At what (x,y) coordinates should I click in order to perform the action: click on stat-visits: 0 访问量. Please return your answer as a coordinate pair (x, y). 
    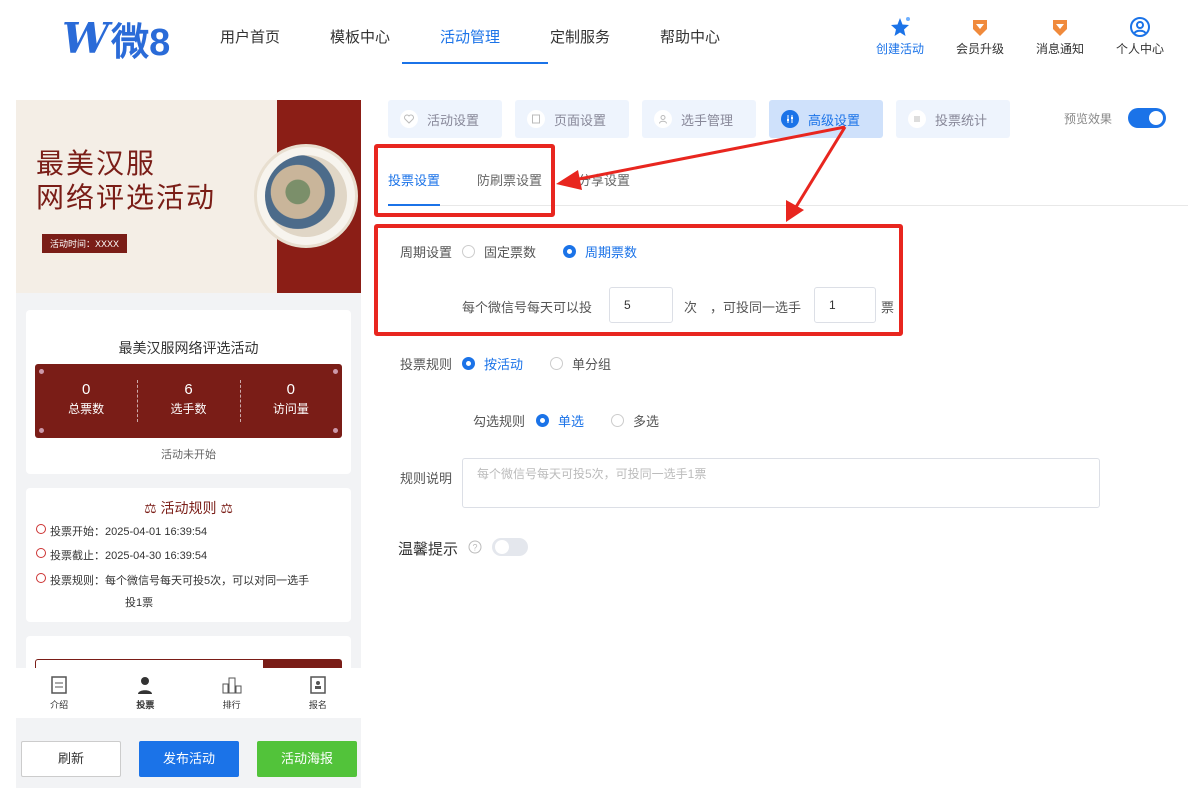
    Looking at the image, I should click on (290, 401).